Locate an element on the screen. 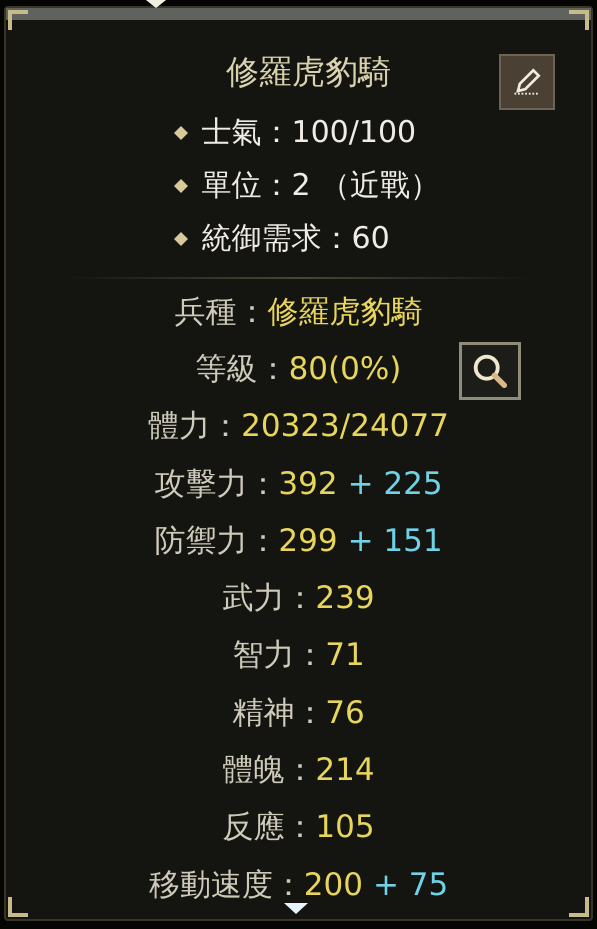  unit-info-text: 單位：2 （近戰） is located at coordinates (321, 186).